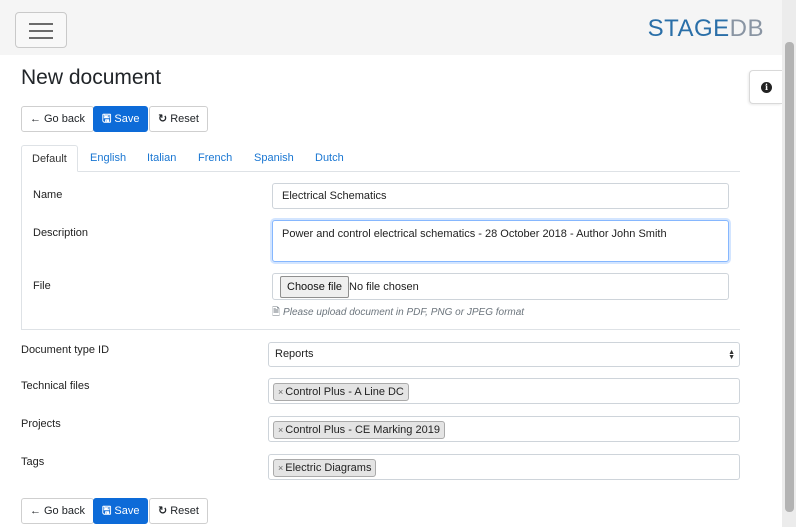  What do you see at coordinates (500, 196) in the screenshot?
I see `name-input: Electrical Schematics` at bounding box center [500, 196].